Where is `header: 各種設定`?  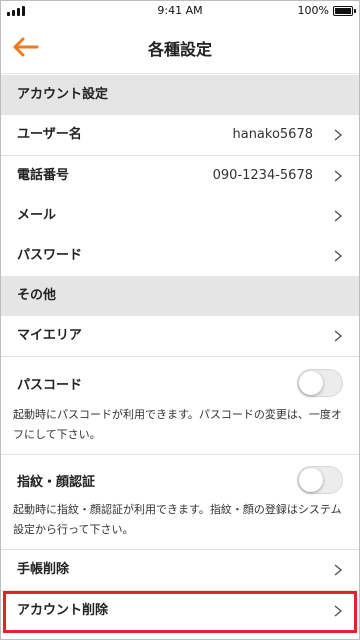
header: 各種設定 is located at coordinates (180, 47).